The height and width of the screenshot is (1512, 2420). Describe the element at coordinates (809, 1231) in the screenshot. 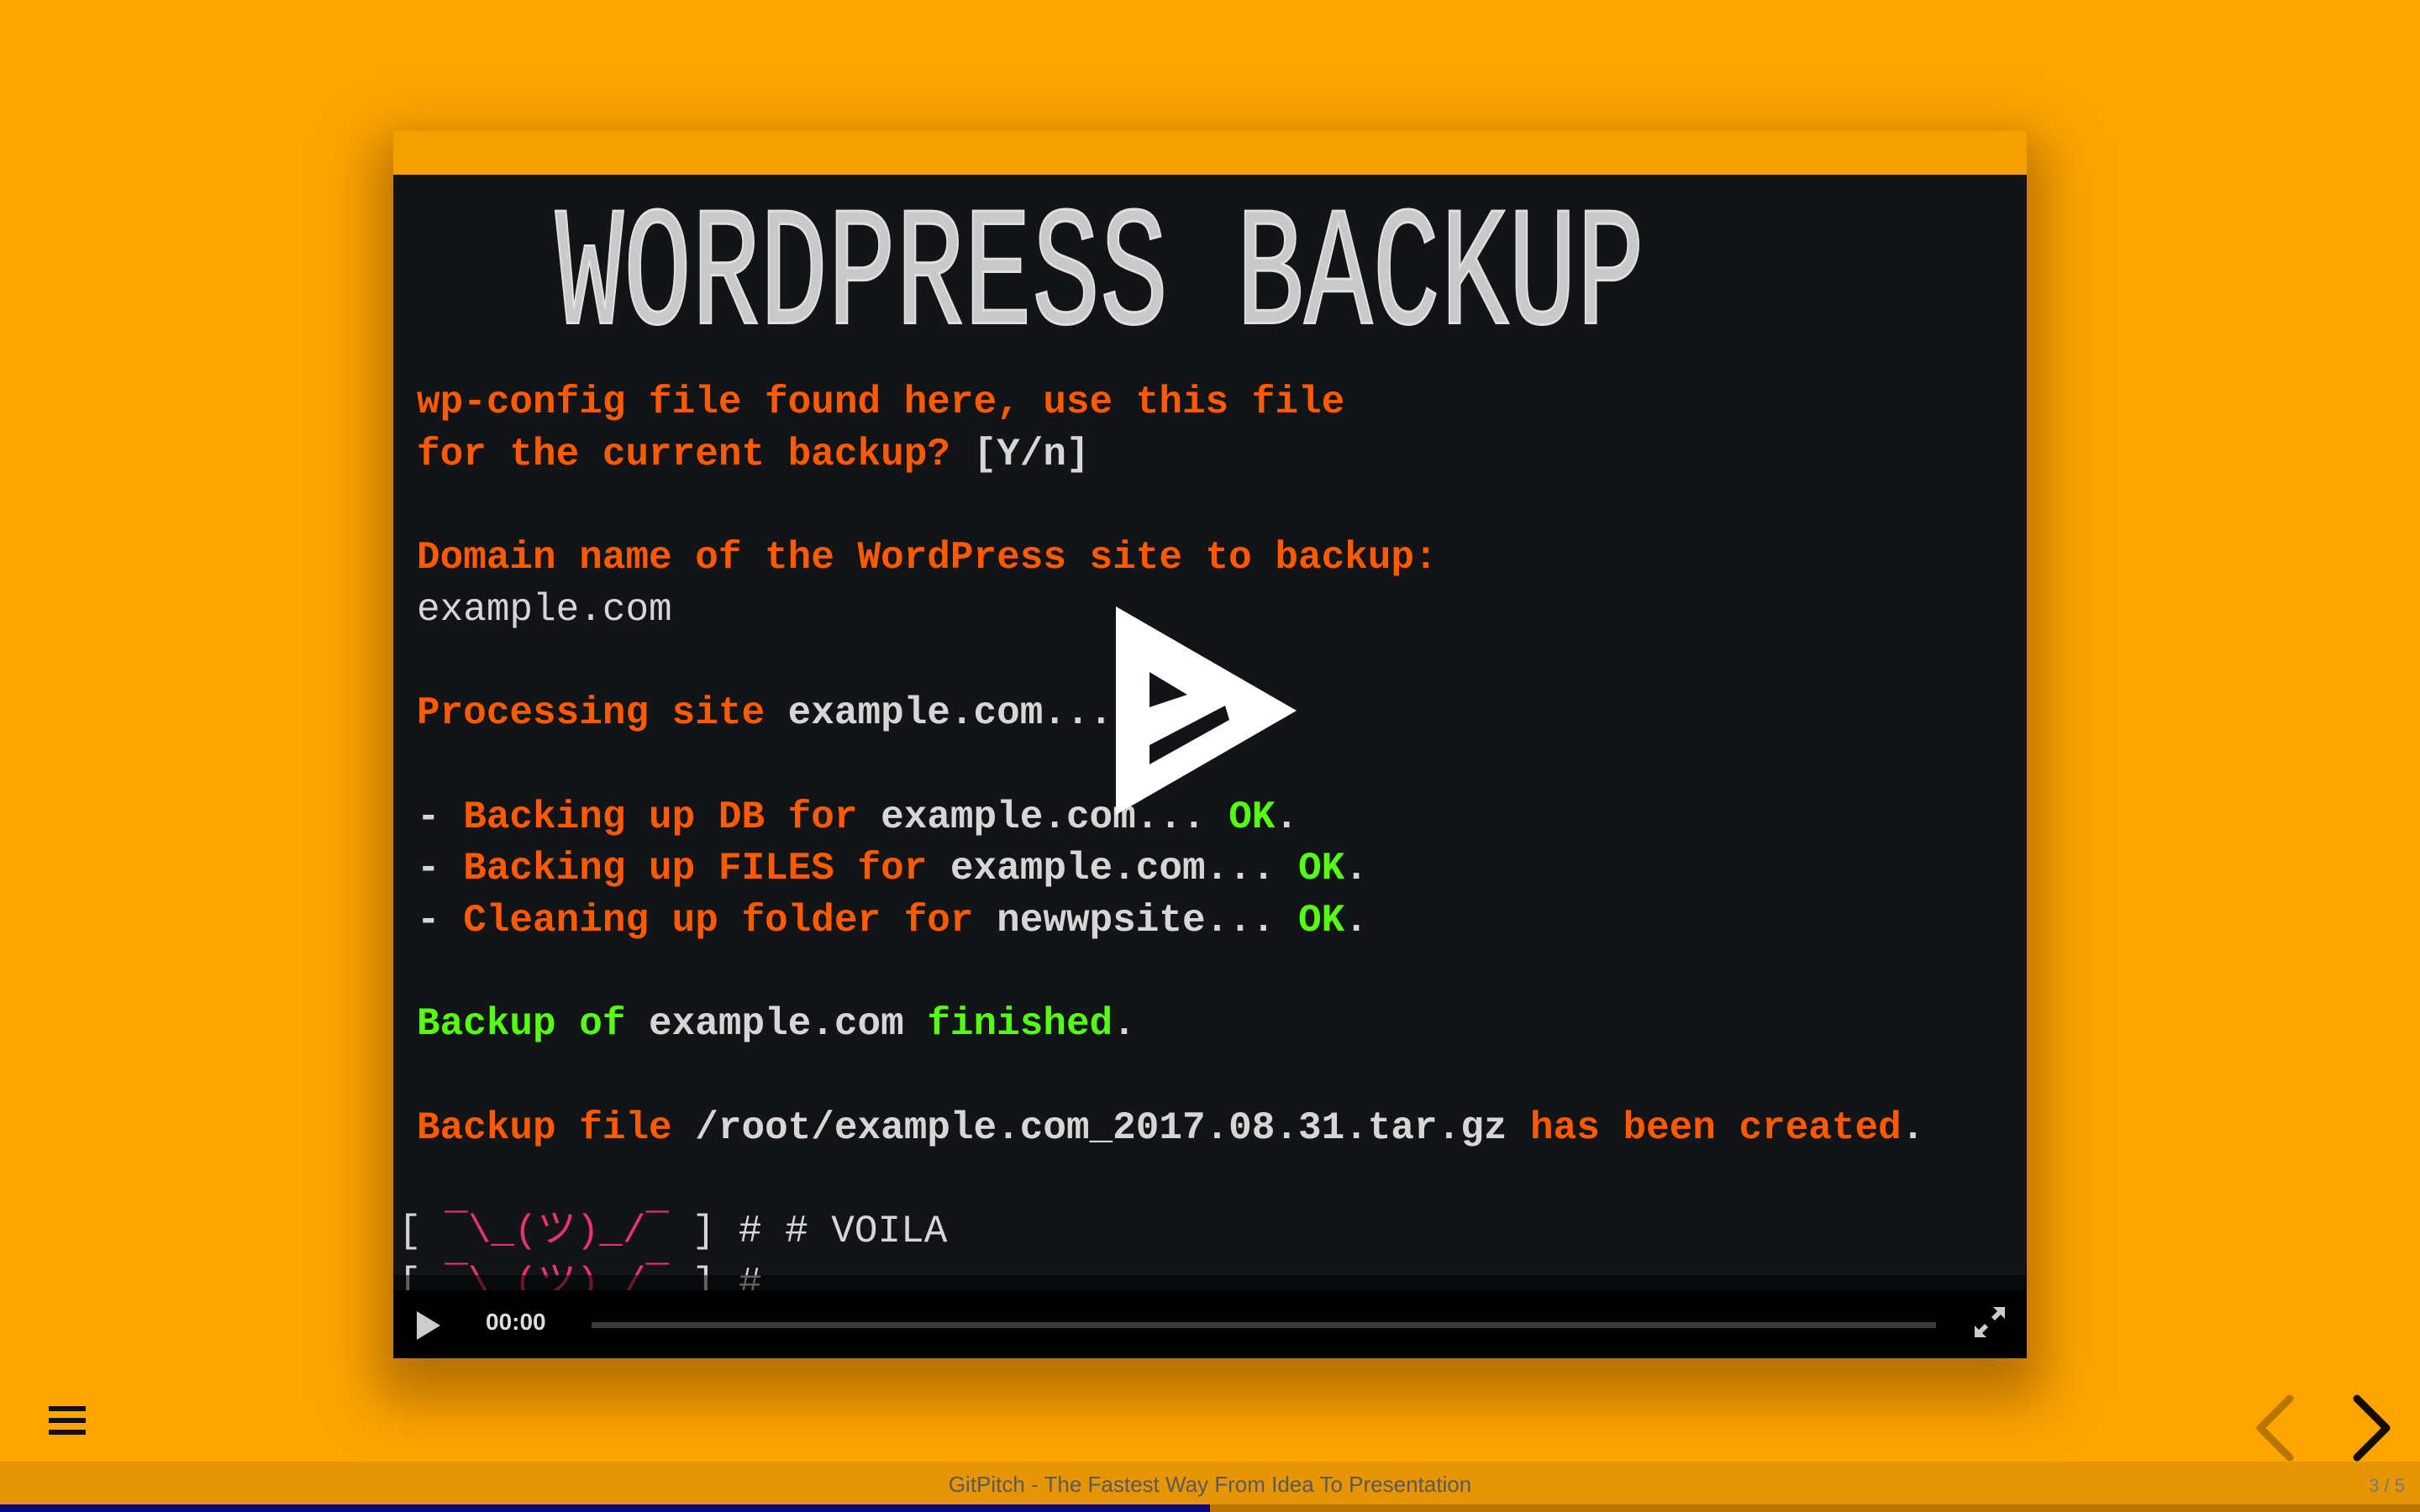

I see `terminal-text: ] # # VOILA` at that location.